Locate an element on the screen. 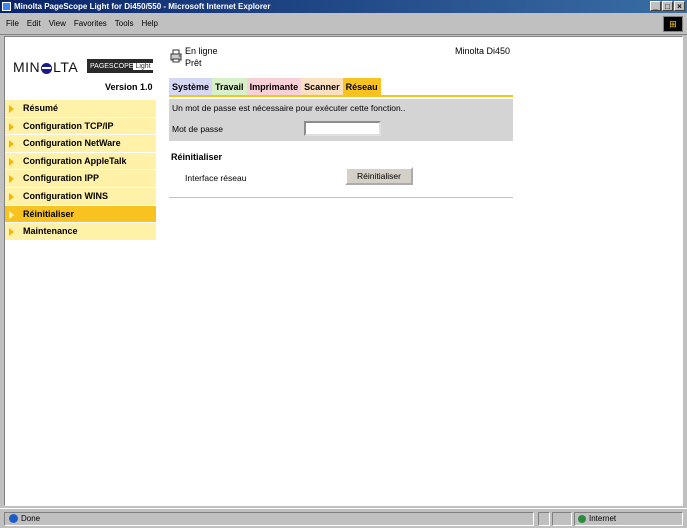 Image resolution: width=687 pixels, height=528 pixels. device-name: Minolta Di450 is located at coordinates (483, 51).